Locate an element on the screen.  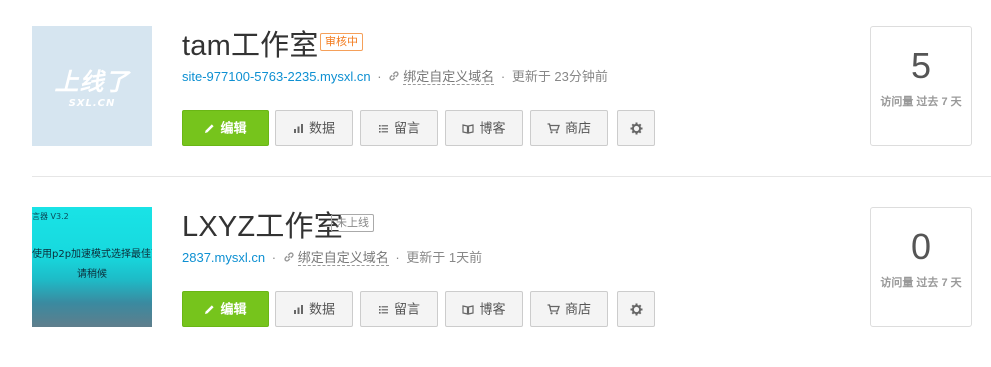
thumbnail-logo-subtext: SXL.CN is located at coordinates (92, 103).